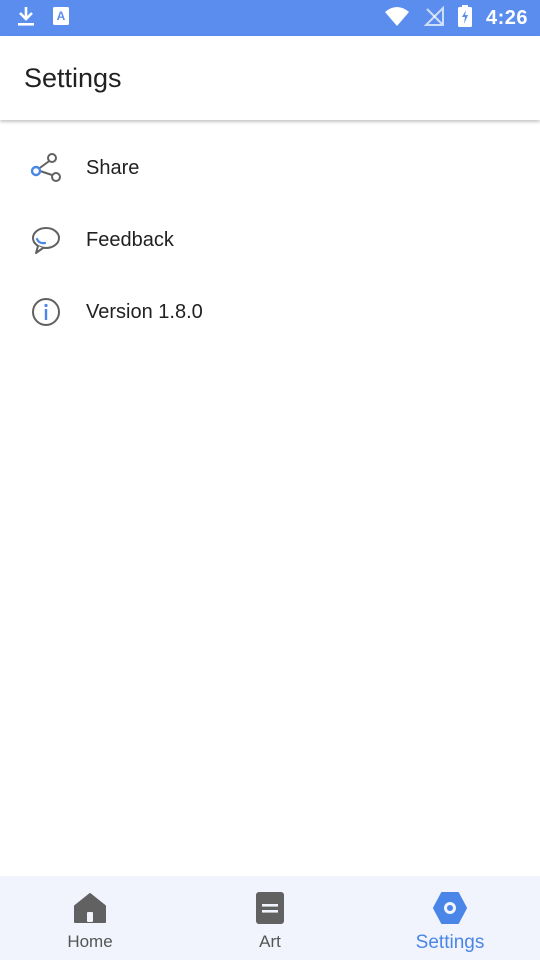  What do you see at coordinates (144, 311) in the screenshot?
I see `settings-item-label: Version 1.8.0` at bounding box center [144, 311].